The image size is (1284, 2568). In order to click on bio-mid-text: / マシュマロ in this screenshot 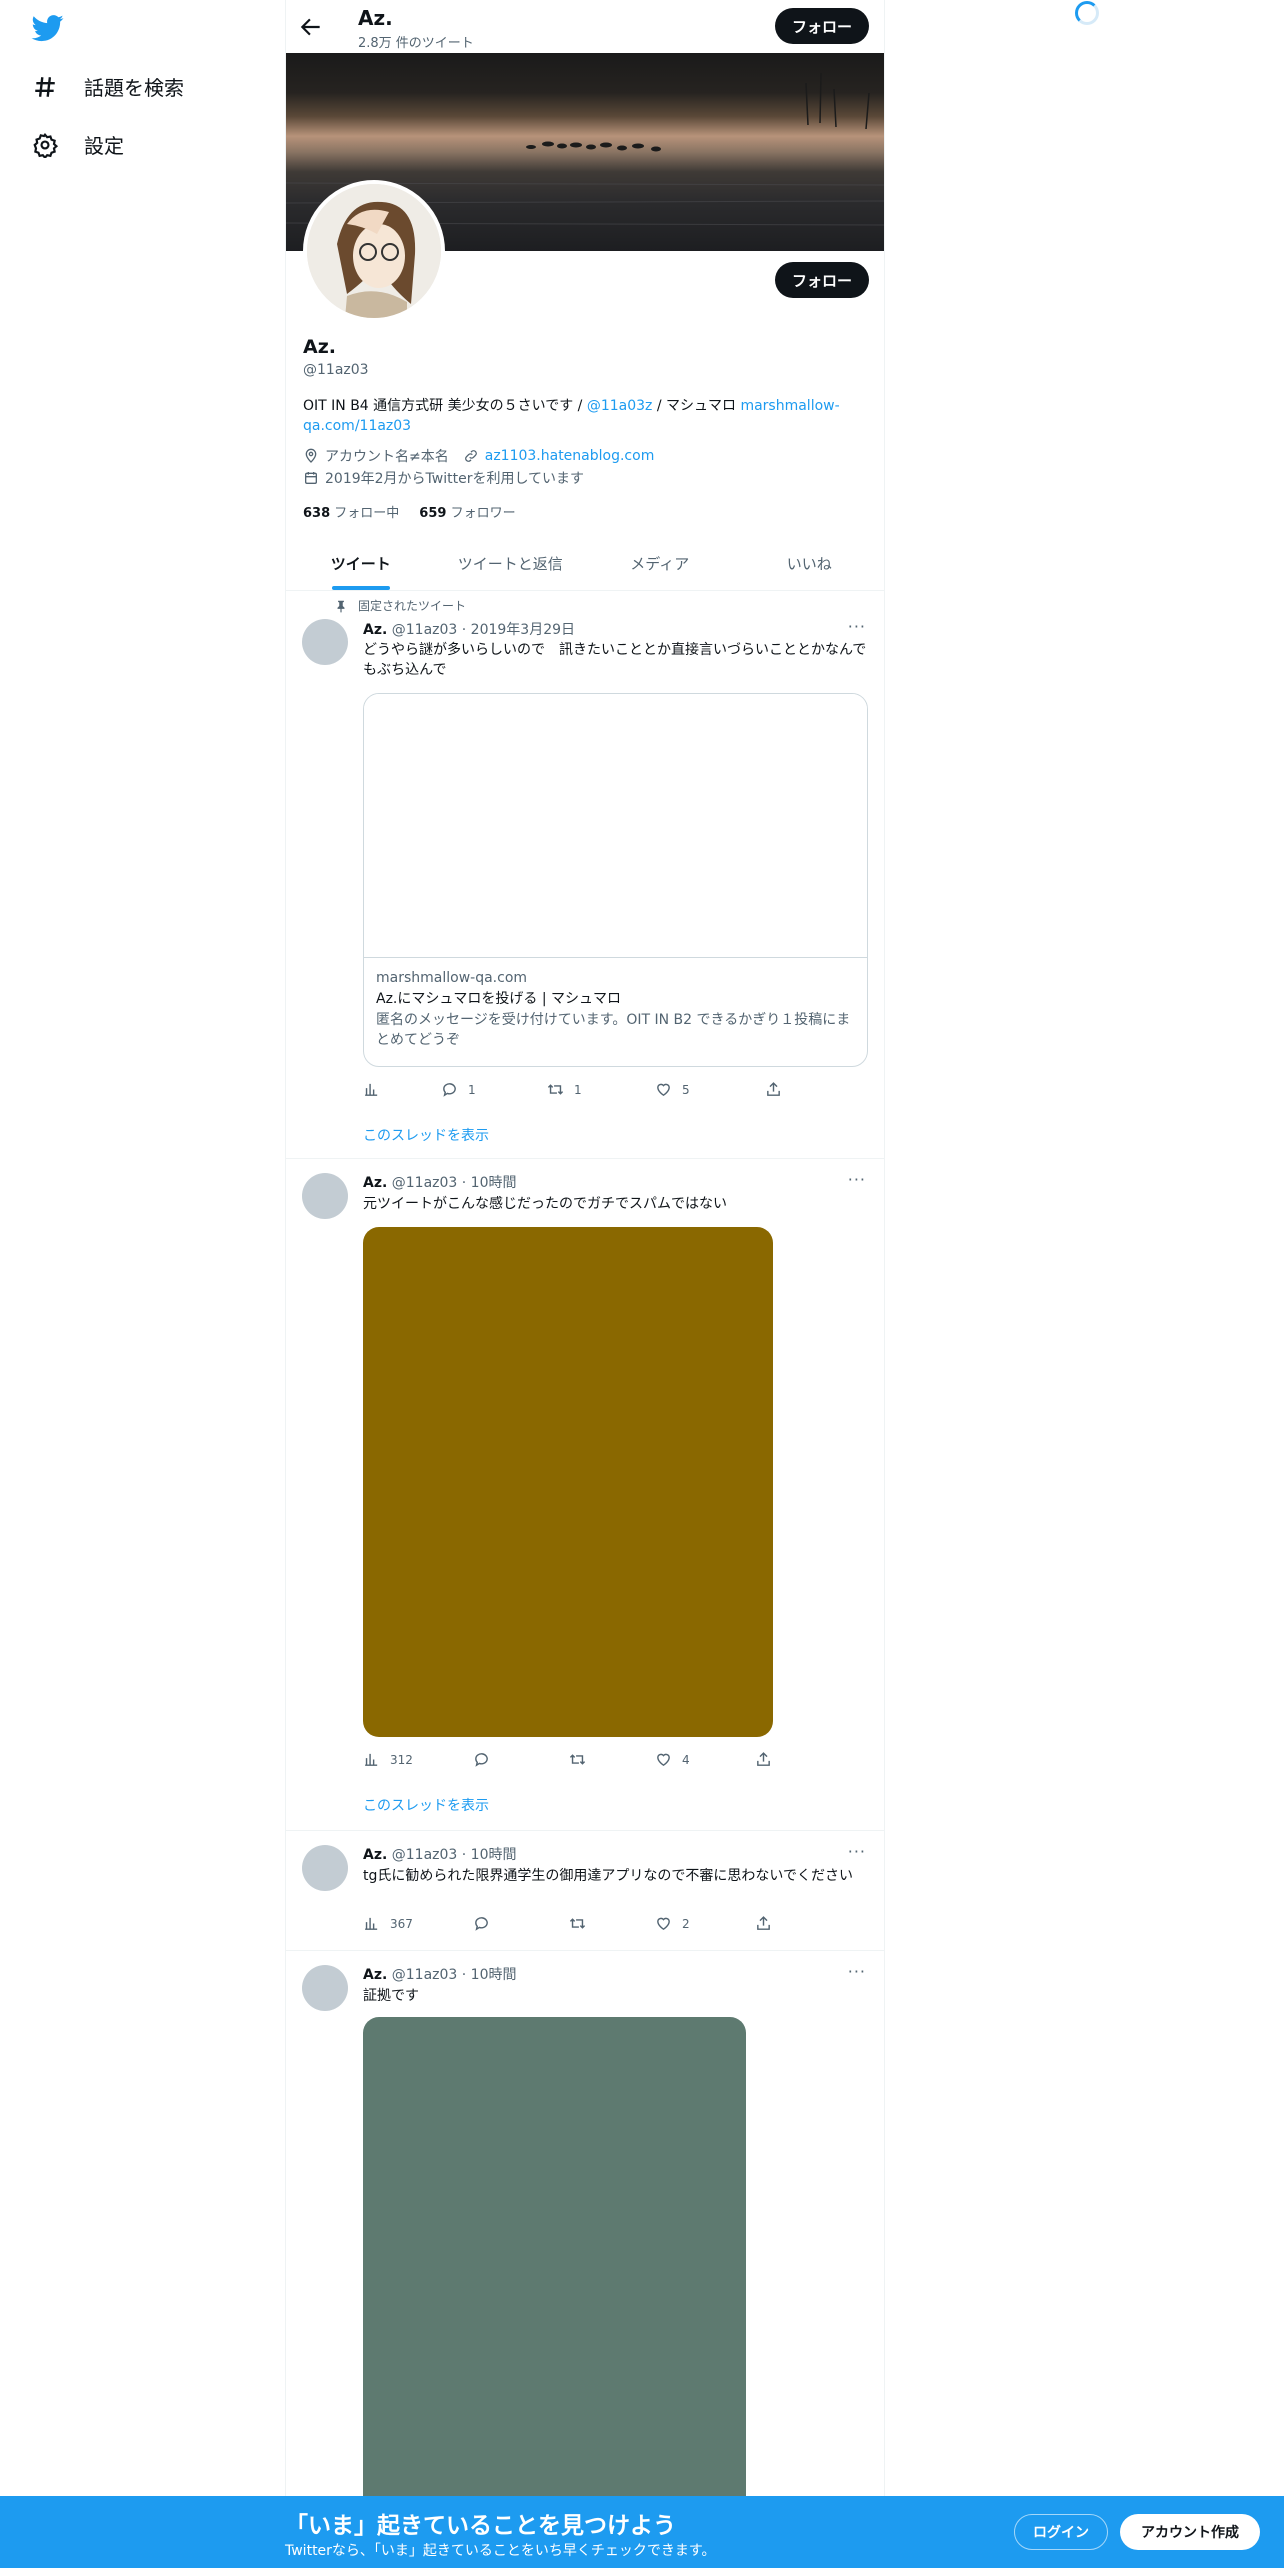, I will do `click(696, 406)`.